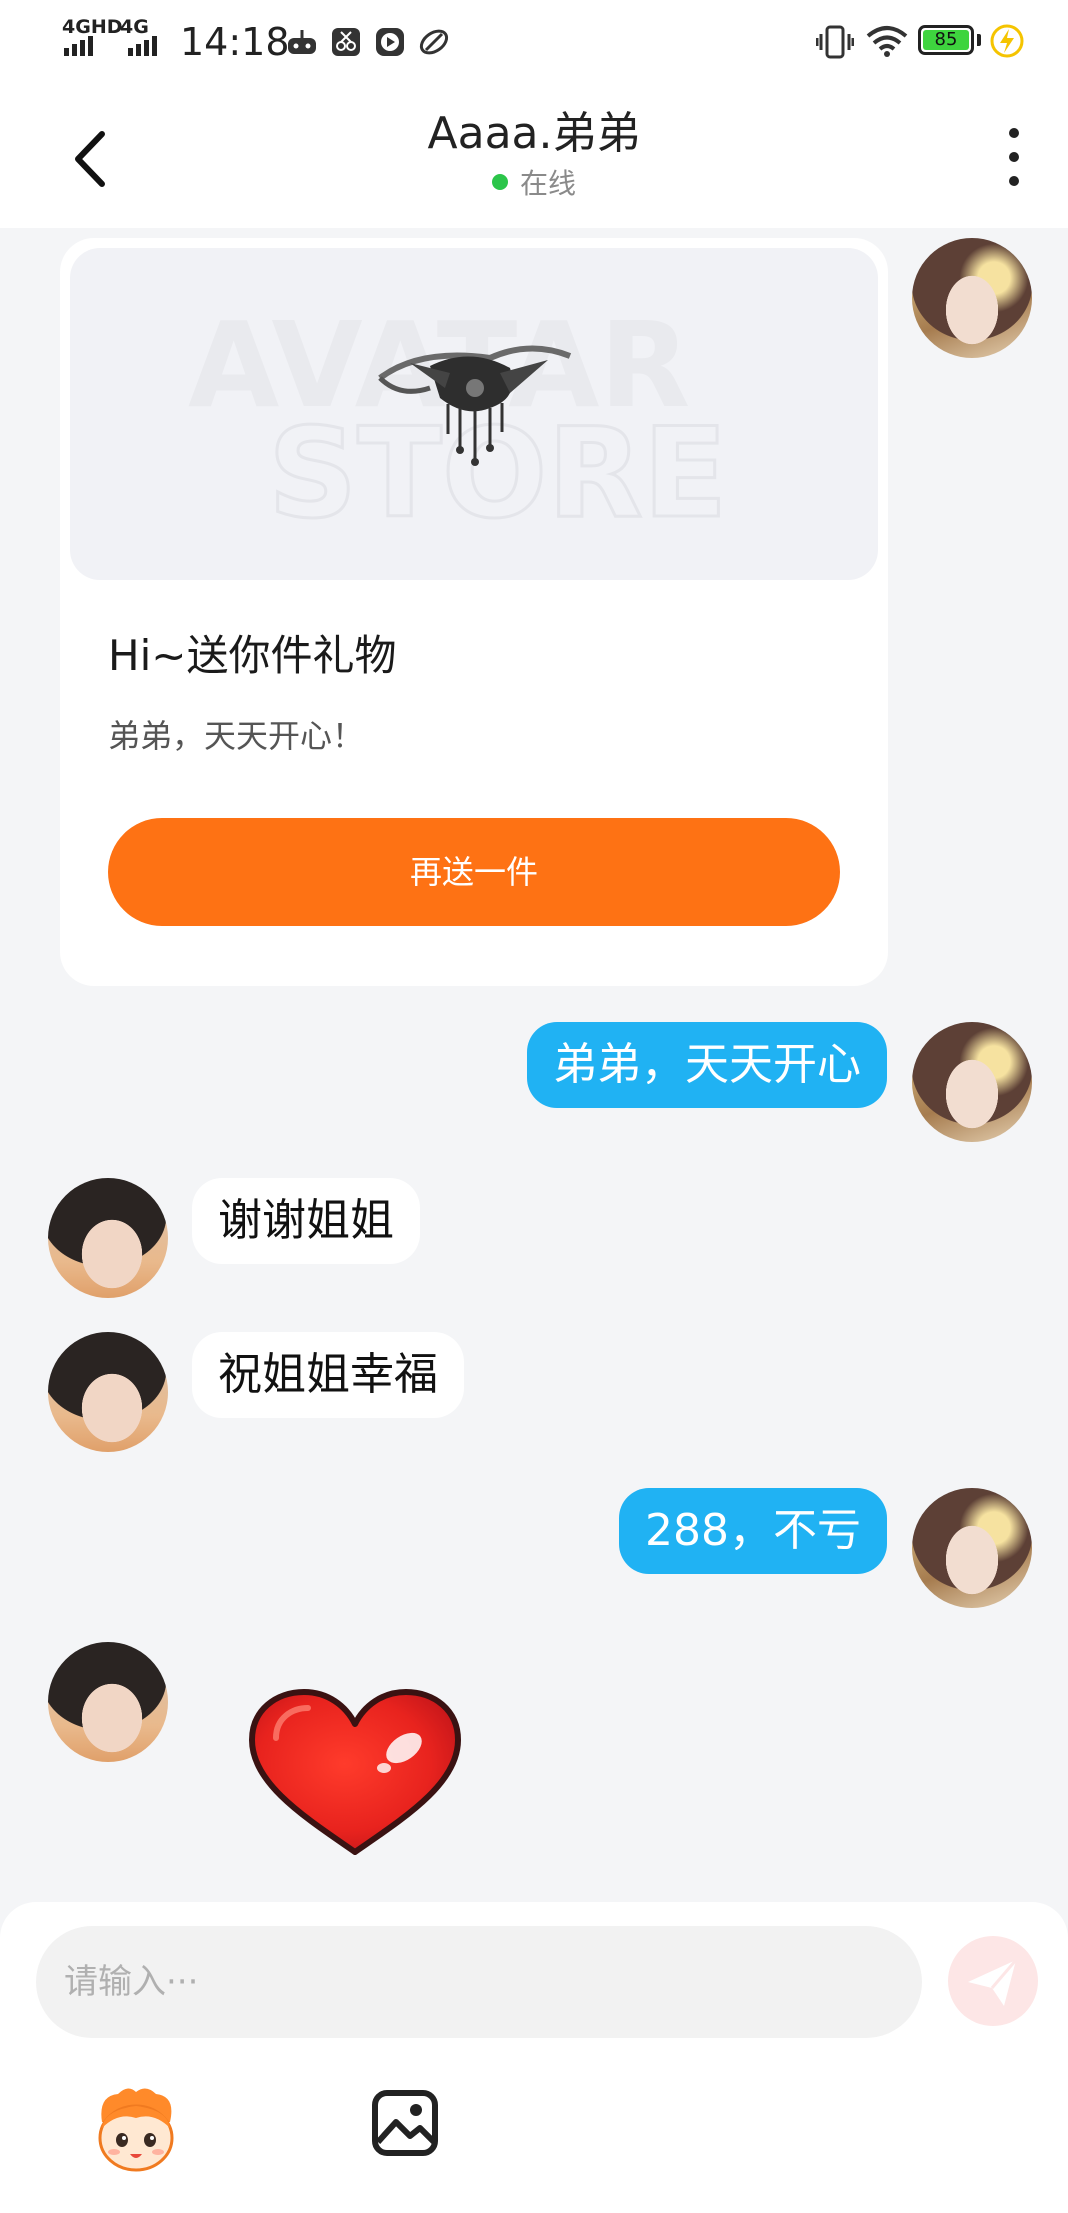 This screenshot has width=1068, height=2213. Describe the element at coordinates (346, 42) in the screenshot. I see `scissors-app-icon` at that location.